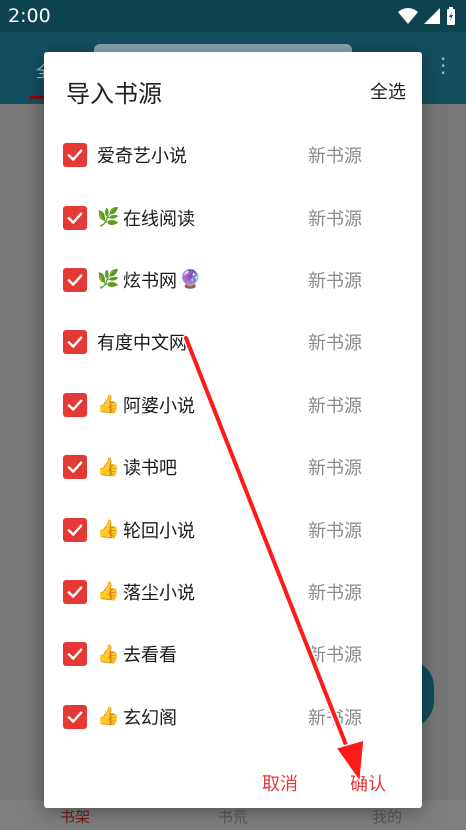 Image resolution: width=466 pixels, height=830 pixels. I want to click on source-item: 爱奇艺小说 新书源, so click(233, 155).